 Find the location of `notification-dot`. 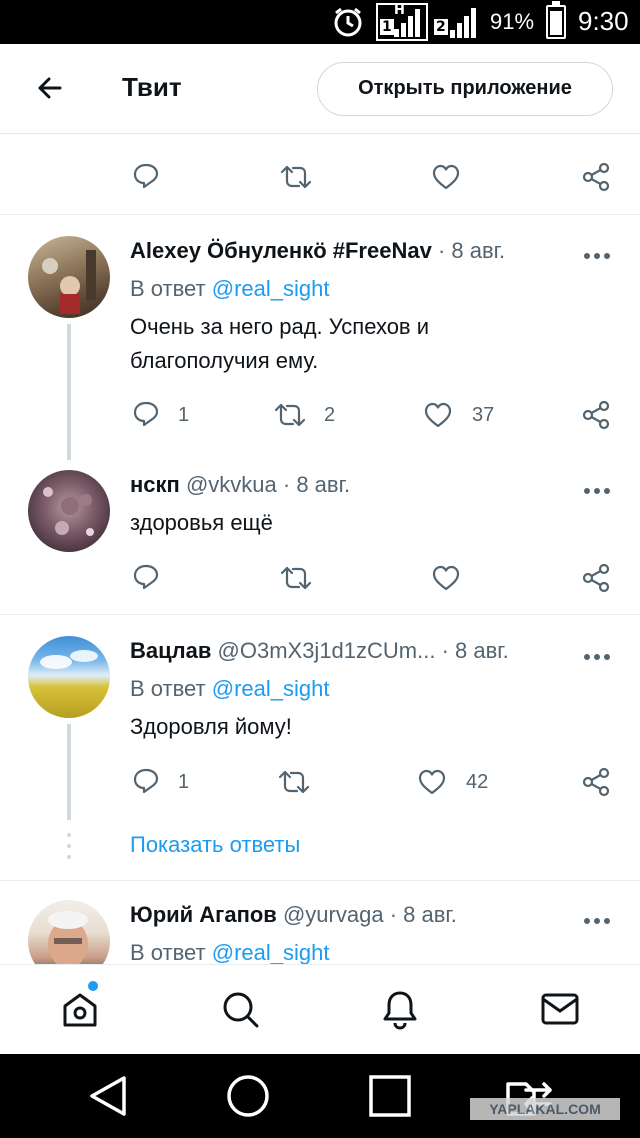

notification-dot is located at coordinates (93, 986).